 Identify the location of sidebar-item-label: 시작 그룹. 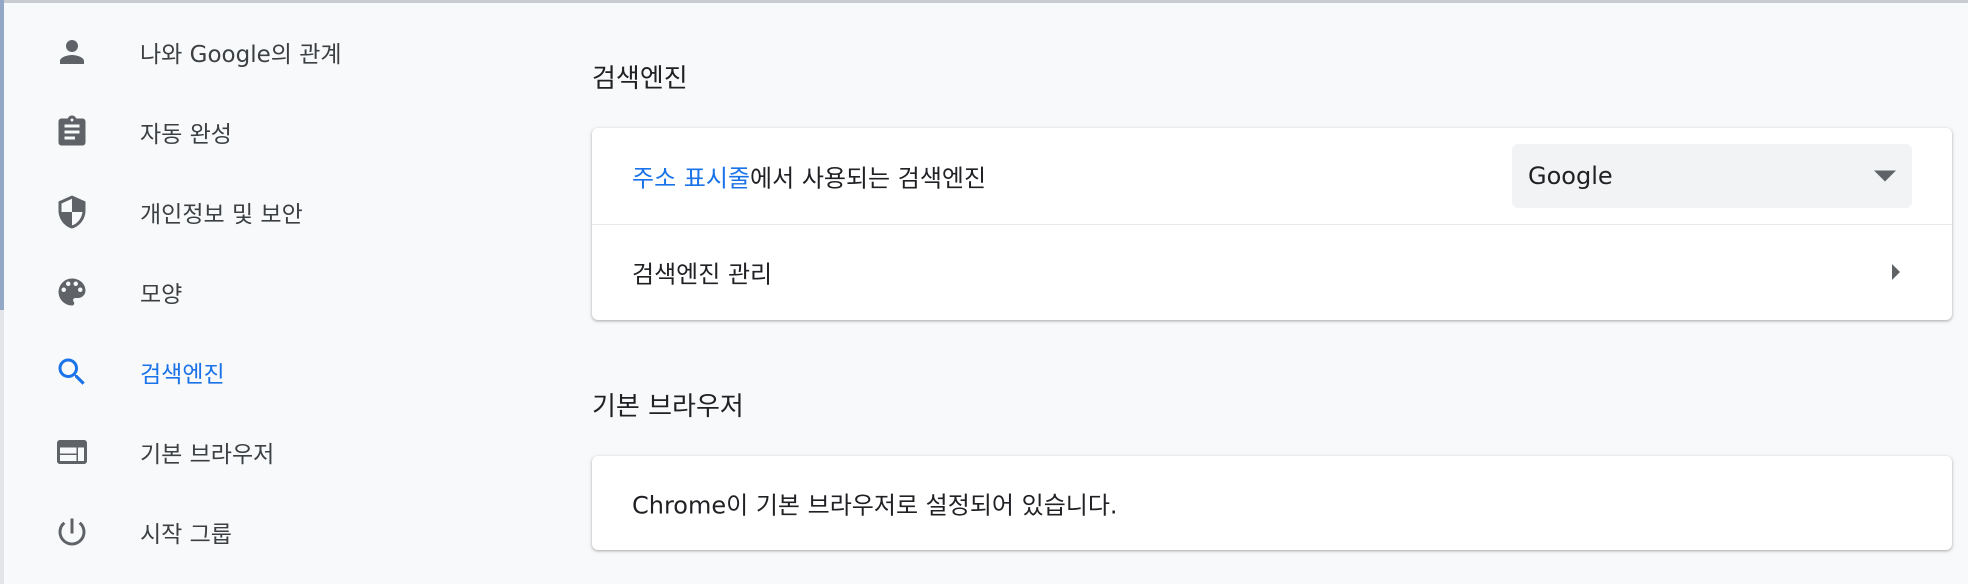
(186, 535).